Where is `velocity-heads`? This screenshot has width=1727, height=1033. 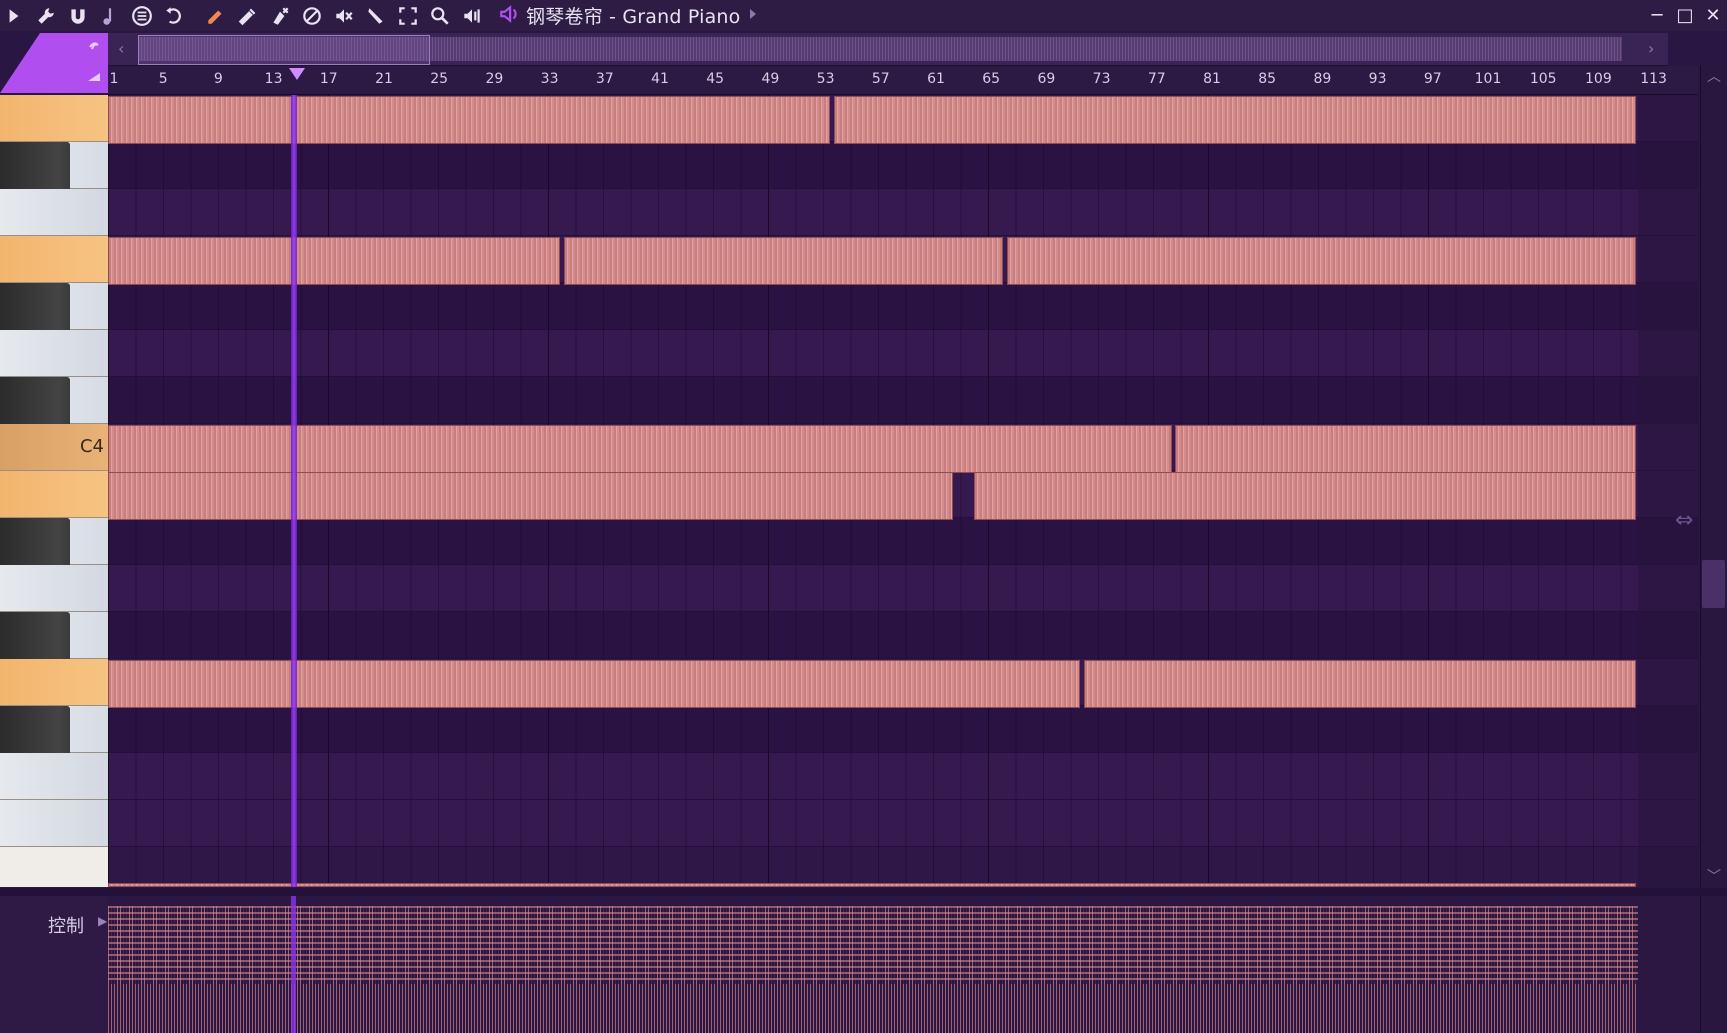 velocity-heads is located at coordinates (873, 944).